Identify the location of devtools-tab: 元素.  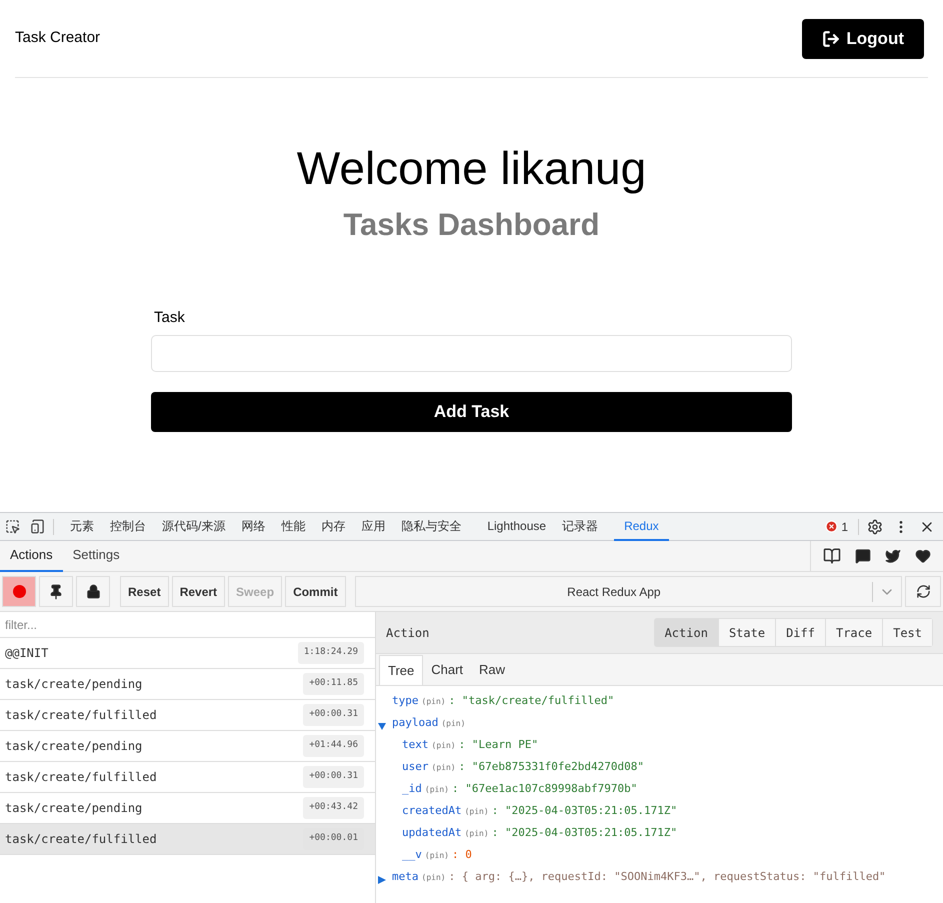
(82, 526).